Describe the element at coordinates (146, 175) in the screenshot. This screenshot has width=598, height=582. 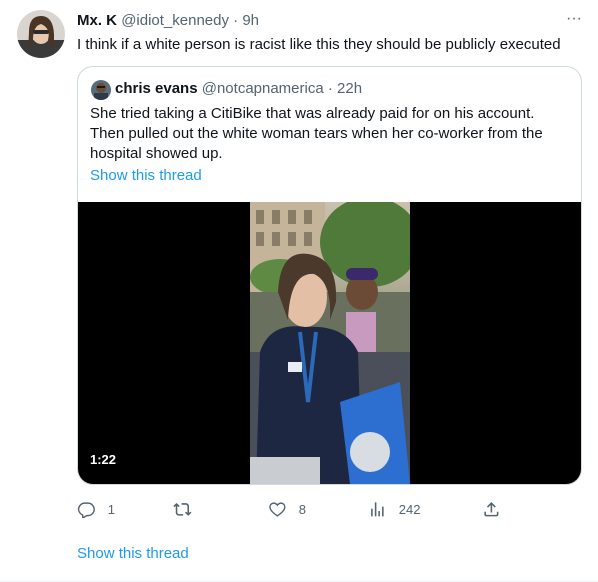
I see `quoted-show-thread-link: Show this thread` at that location.